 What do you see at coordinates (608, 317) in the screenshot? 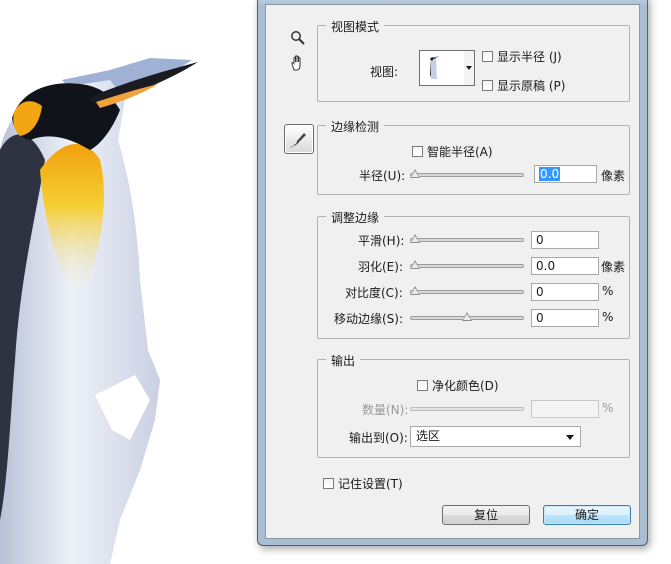
I see `shift-edge-unit: %` at bounding box center [608, 317].